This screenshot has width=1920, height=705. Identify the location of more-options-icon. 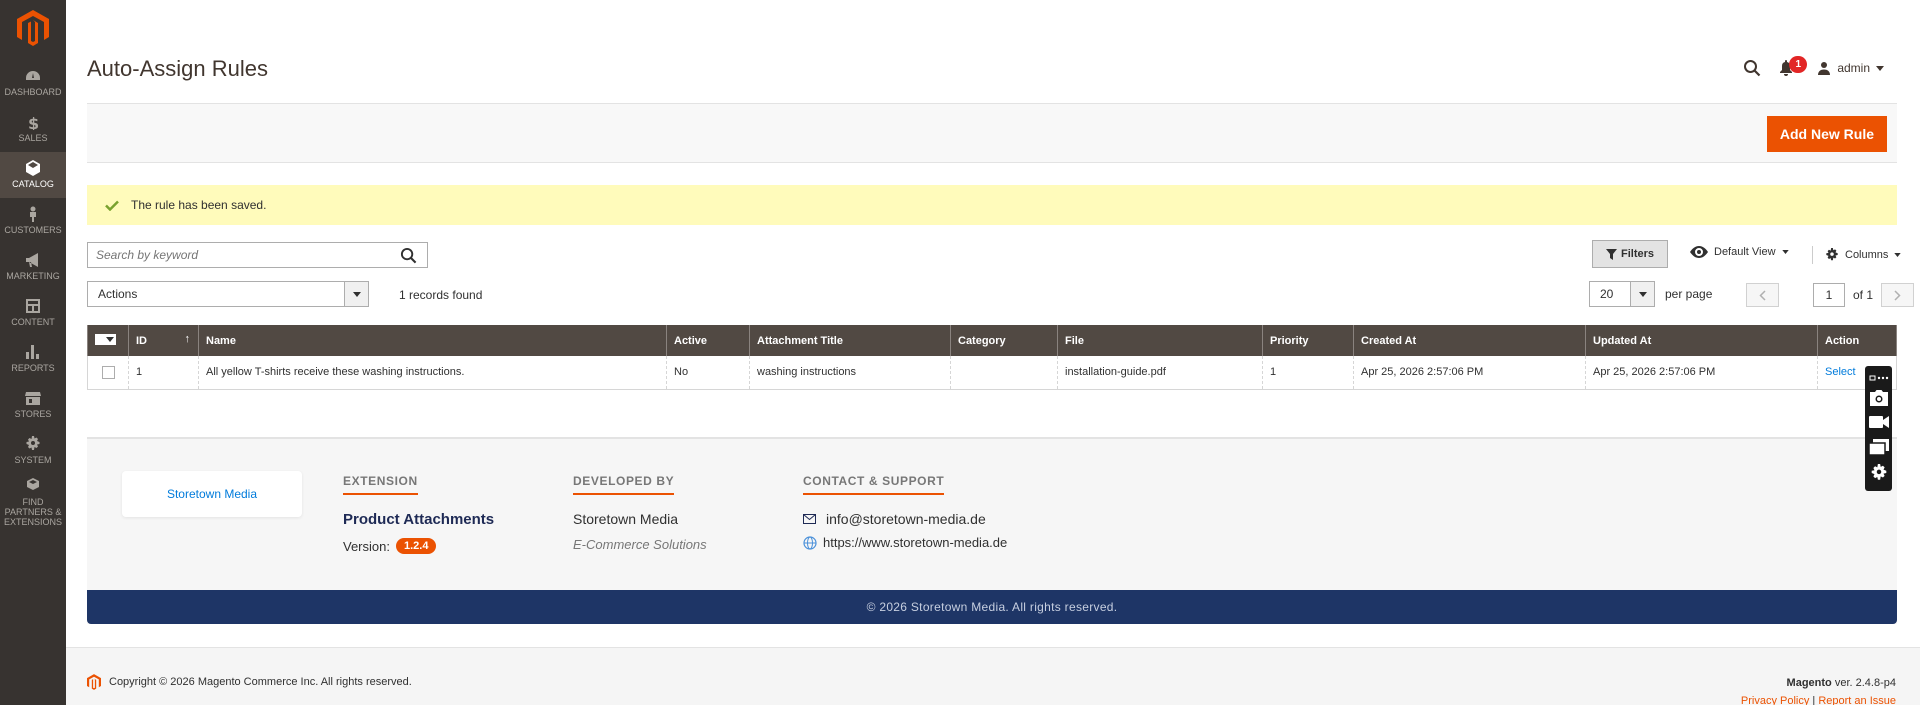
(1879, 378).